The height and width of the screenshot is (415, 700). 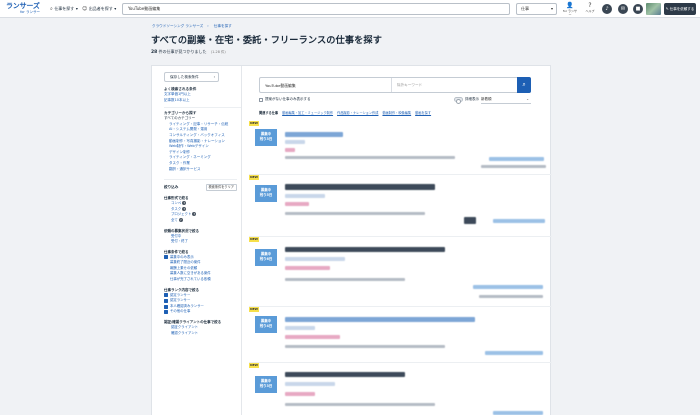 What do you see at coordinates (288, 99) in the screenshot?
I see `no-proposal-label: 提案がない仕事のみ表示する` at bounding box center [288, 99].